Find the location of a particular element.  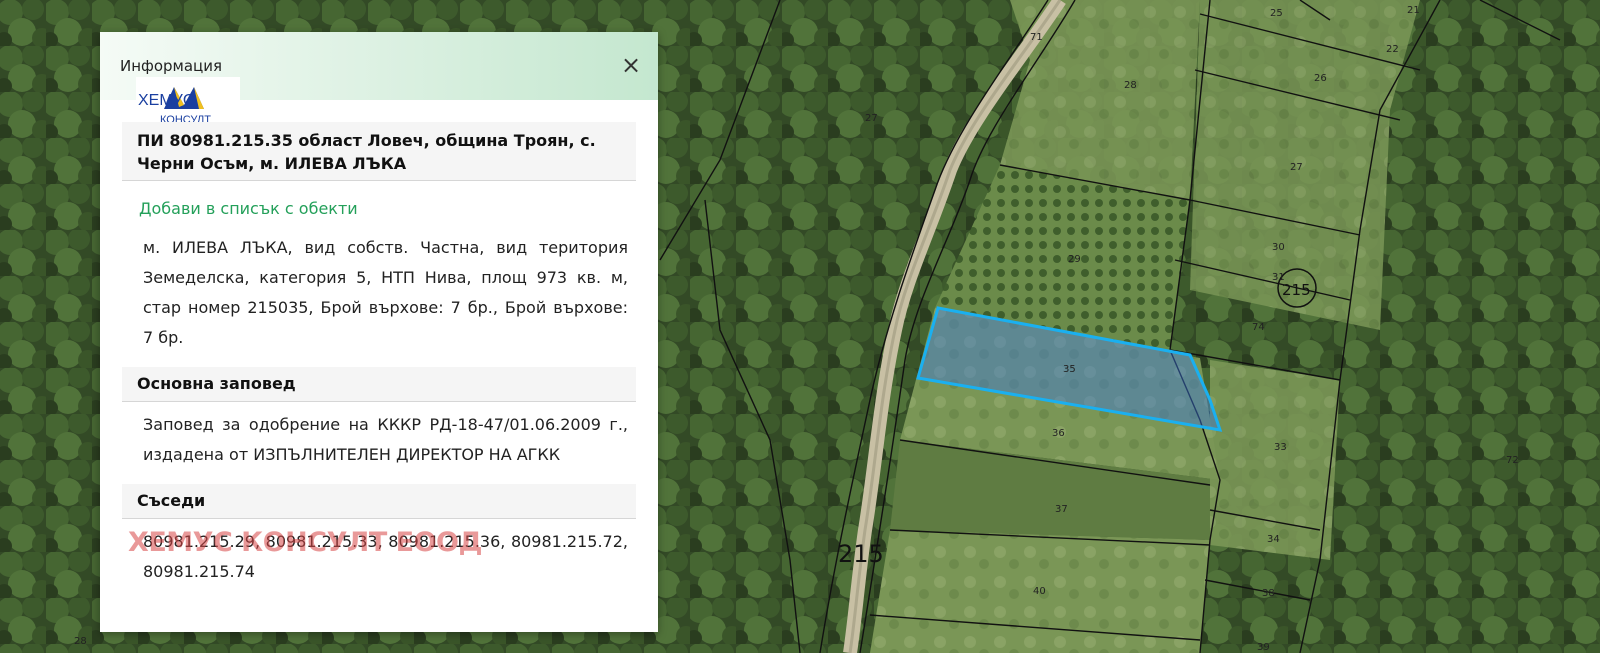

zone-label: 215 is located at coordinates (861, 554).